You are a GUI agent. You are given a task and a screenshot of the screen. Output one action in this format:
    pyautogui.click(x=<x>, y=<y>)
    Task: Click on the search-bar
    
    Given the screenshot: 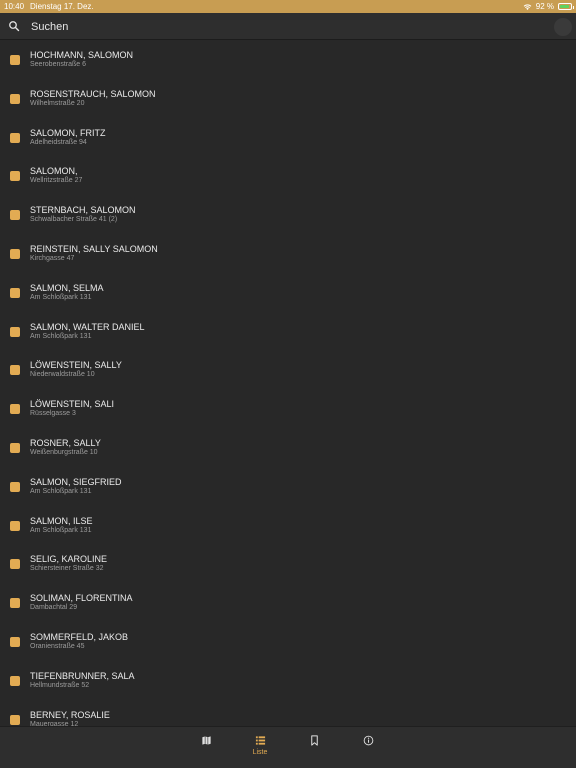 What is the action you would take?
    pyautogui.click(x=288, y=26)
    